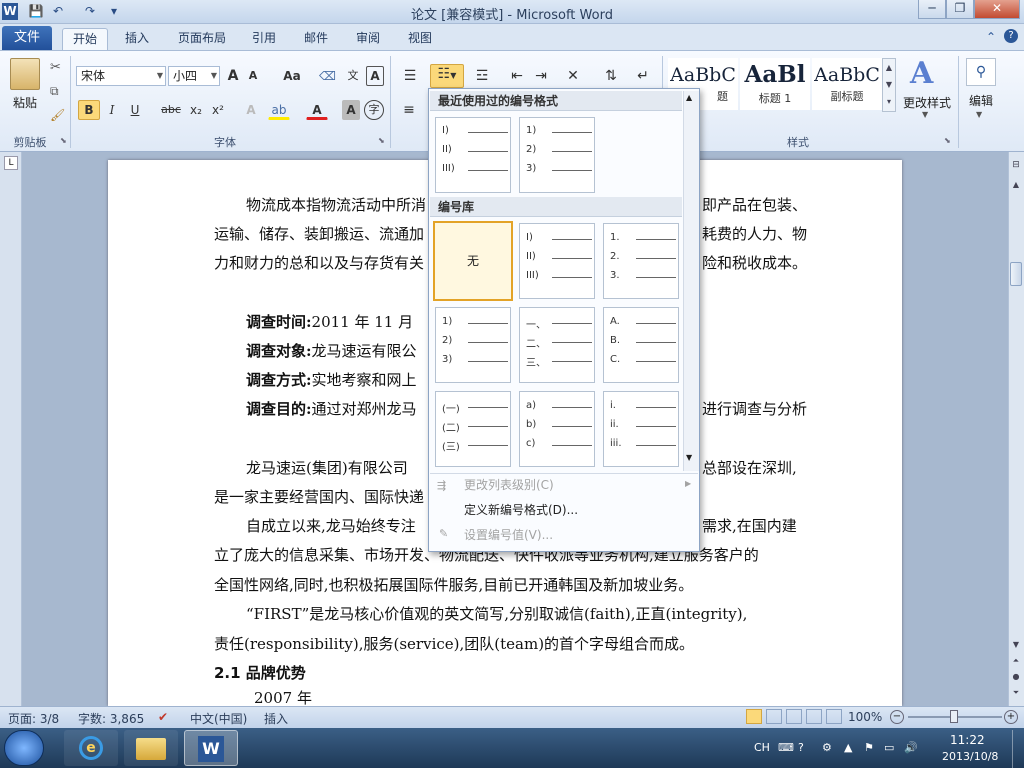 This screenshot has width=1024, height=768. I want to click on numbering-format-tile: i. ii. iii., so click(641, 429).